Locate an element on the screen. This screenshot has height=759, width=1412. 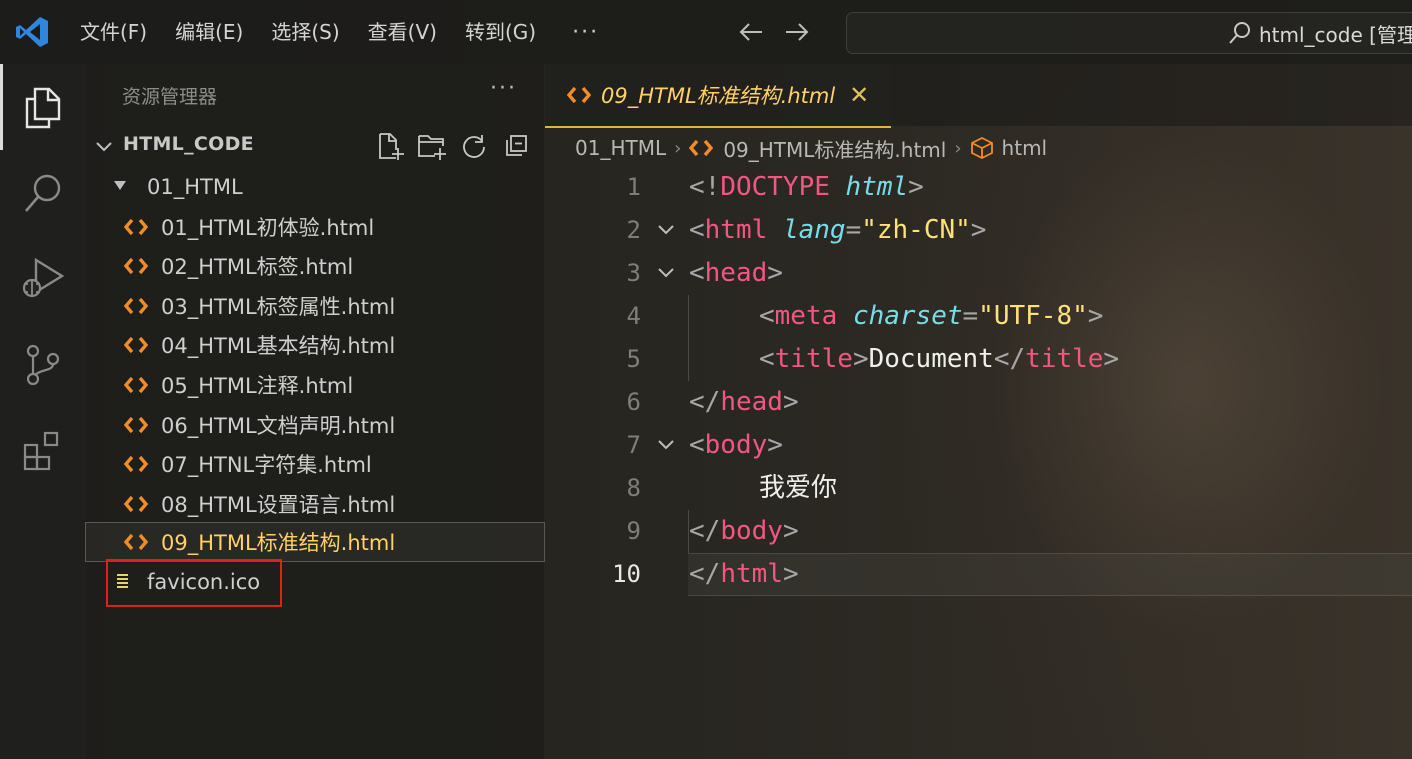
new-file-button is located at coordinates (390, 146).